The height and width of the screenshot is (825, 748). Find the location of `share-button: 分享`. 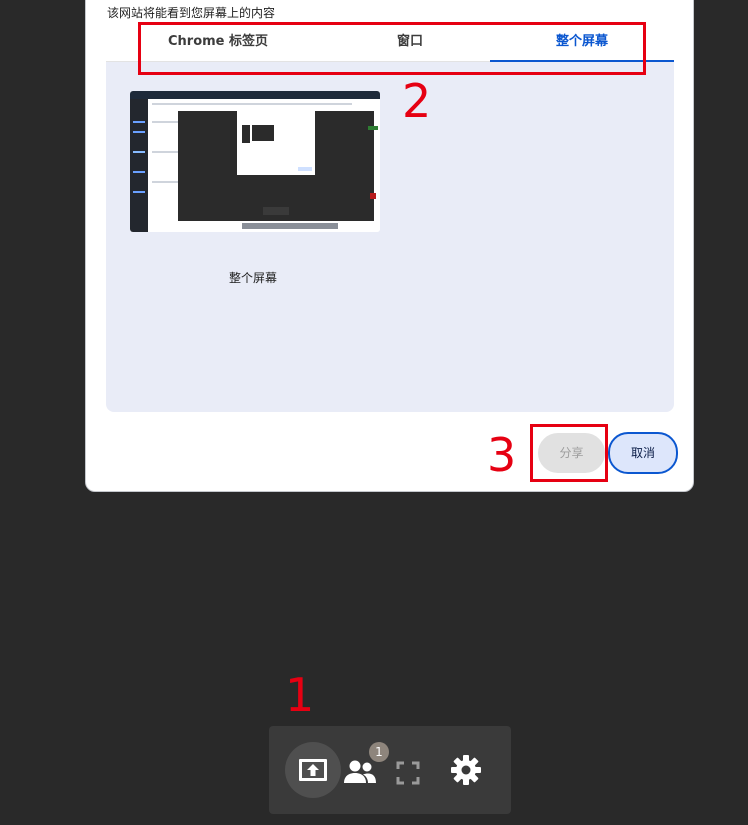

share-button: 分享 is located at coordinates (571, 453).